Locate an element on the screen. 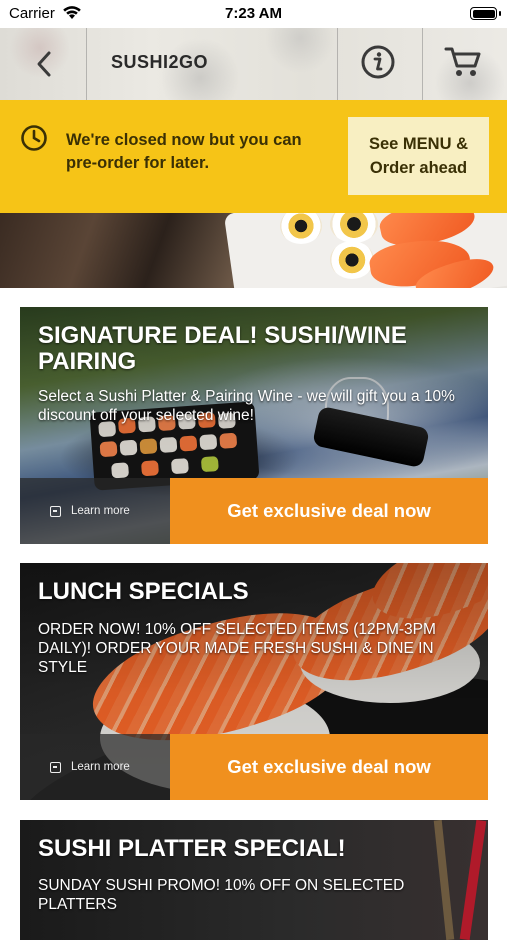  status-bar: Carrier 7:23 AM is located at coordinates (253, 14).